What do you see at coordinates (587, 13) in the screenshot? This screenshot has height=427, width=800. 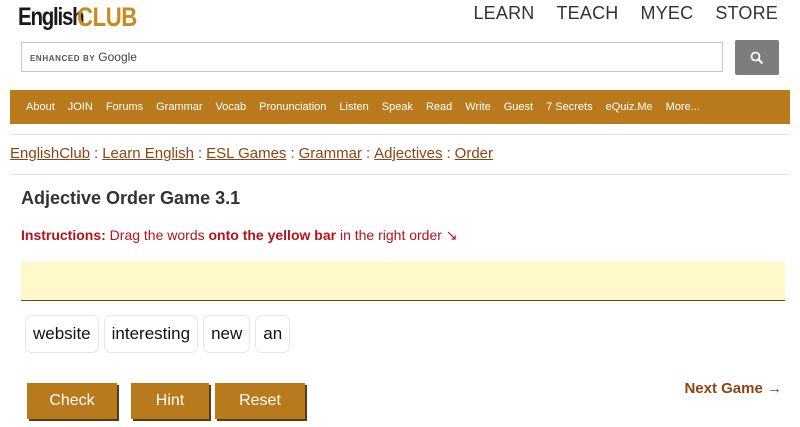 I see `top-nav-teach: TEACH` at bounding box center [587, 13].